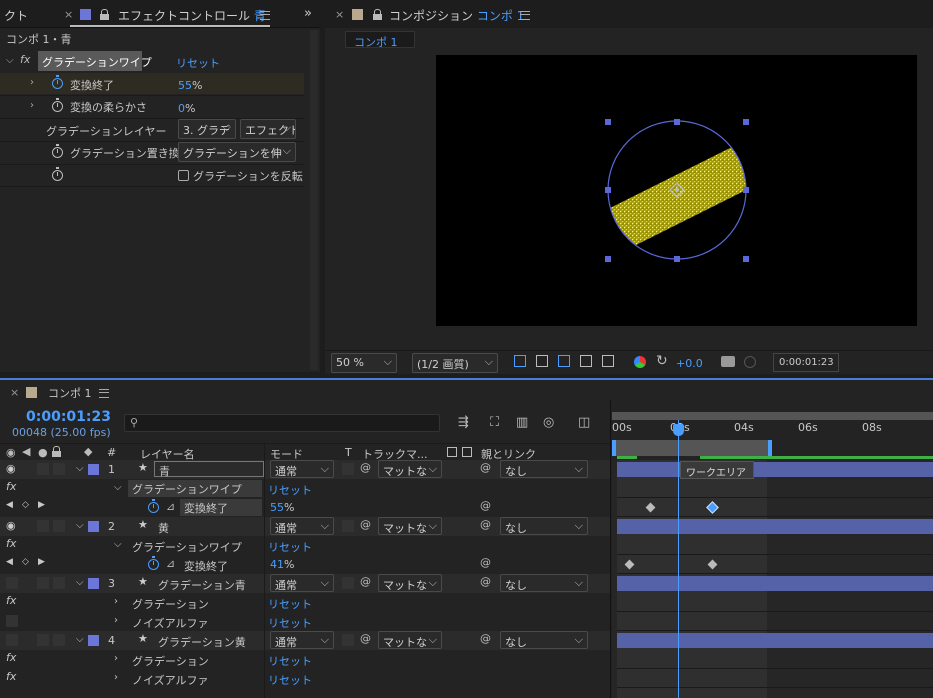 This screenshot has width=933, height=698. Describe the element at coordinates (190, 85) in the screenshot. I see `prop-transition-completion-value: 55%` at that location.